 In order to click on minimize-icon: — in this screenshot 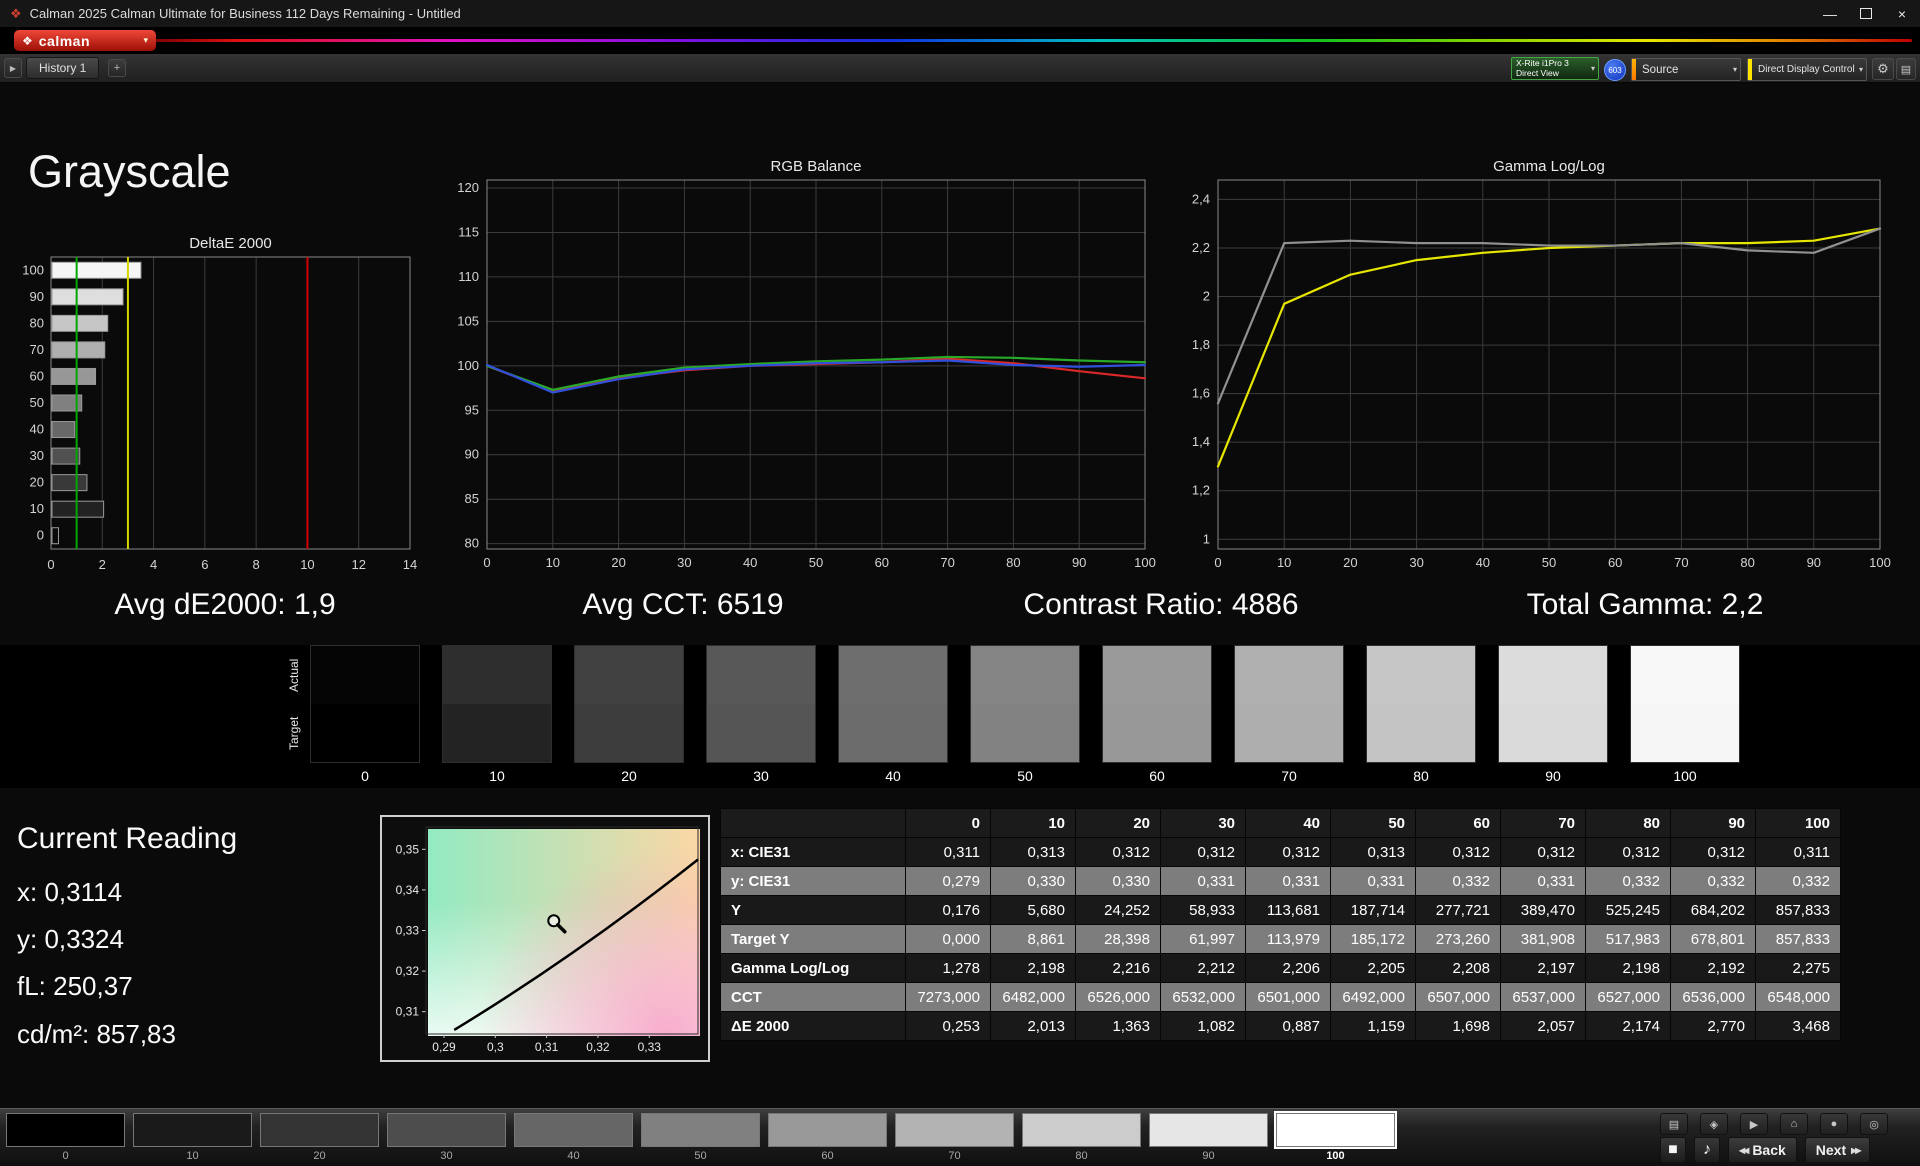, I will do `click(1830, 13)`.